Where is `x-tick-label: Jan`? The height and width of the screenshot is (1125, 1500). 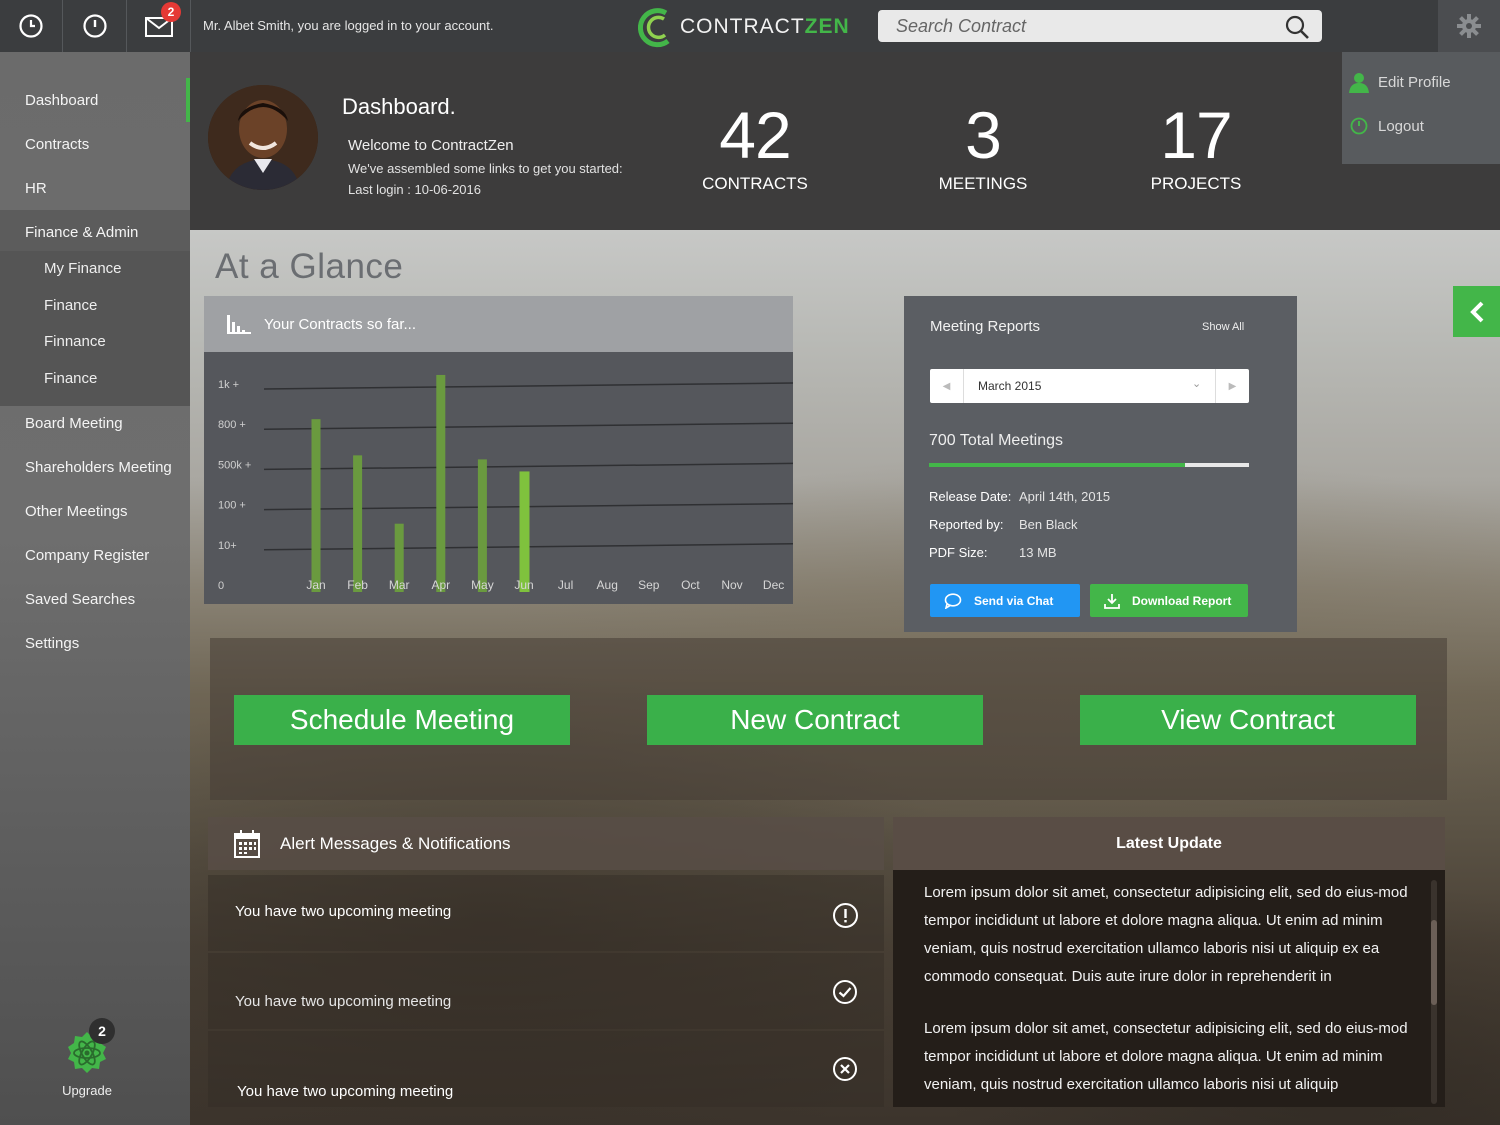
x-tick-label: Jan is located at coordinates (315, 585).